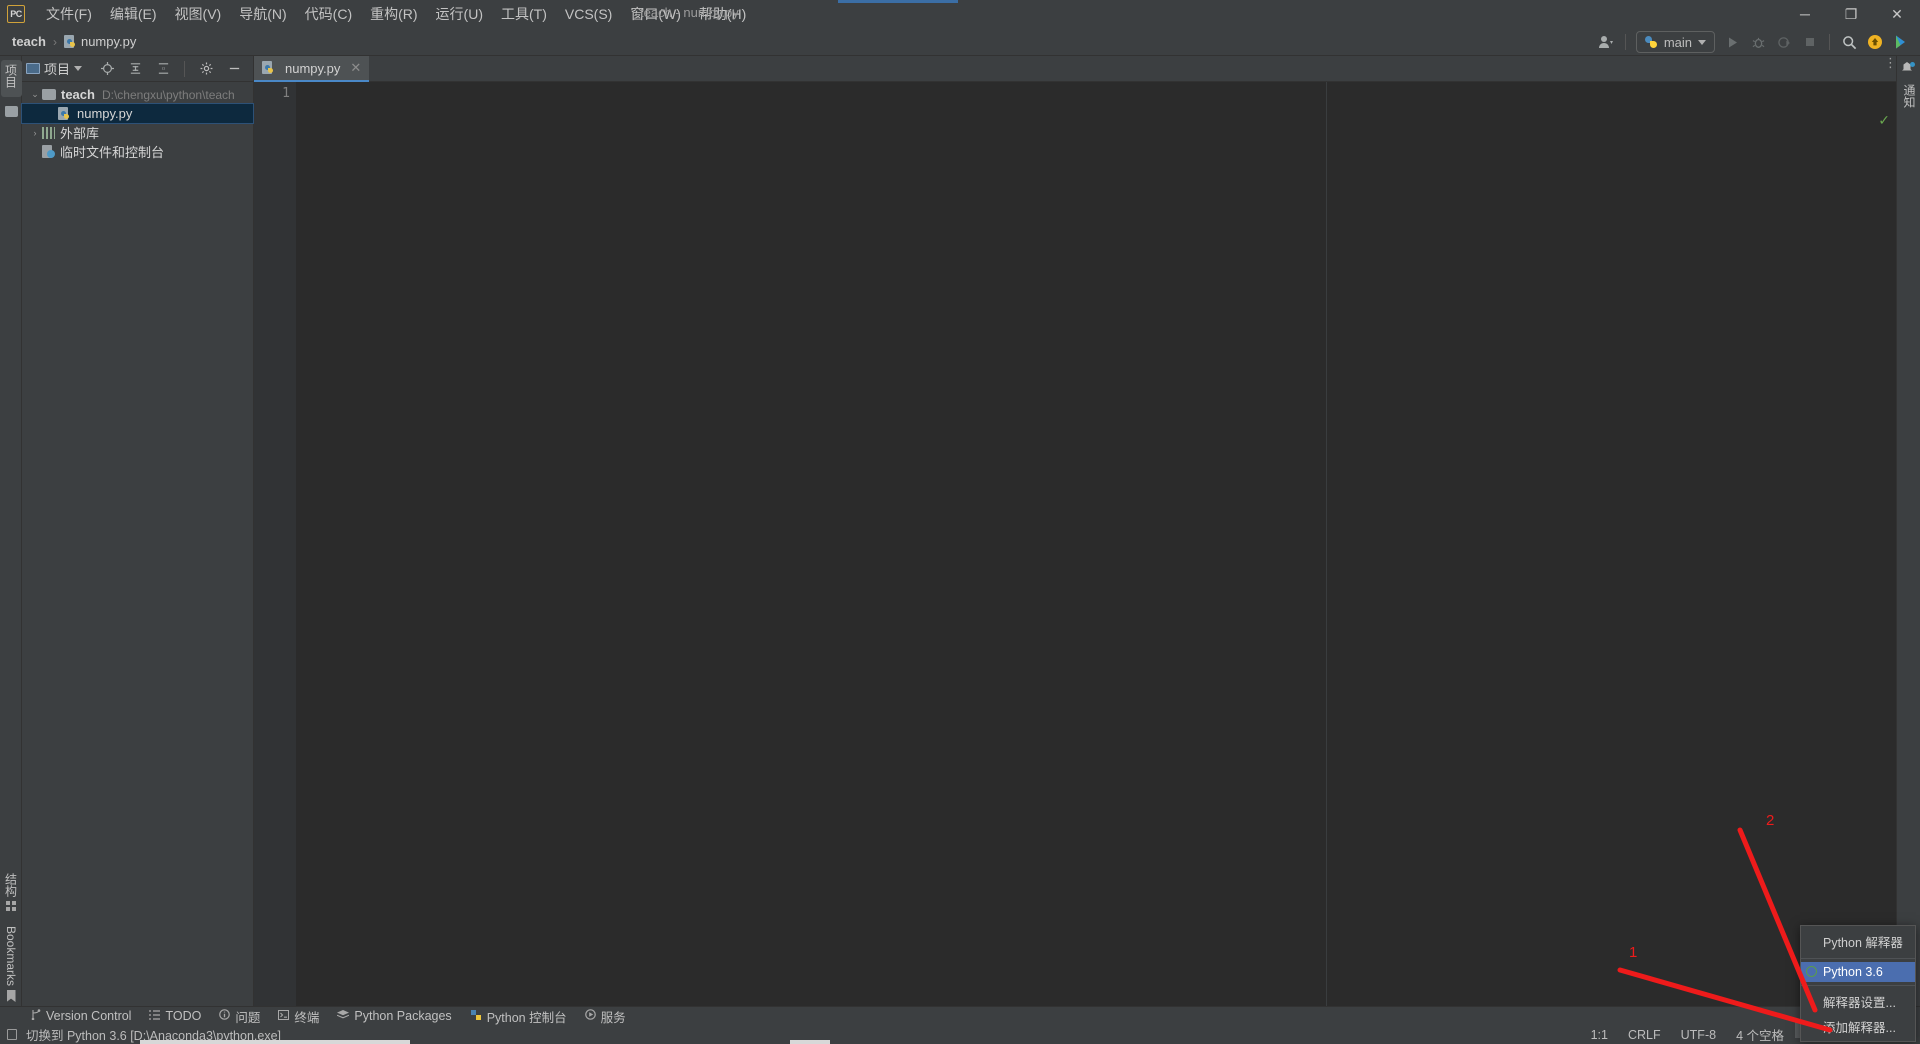  What do you see at coordinates (11, 885) in the screenshot?
I see `sidebar-item-structure-label: 结构` at bounding box center [11, 885].